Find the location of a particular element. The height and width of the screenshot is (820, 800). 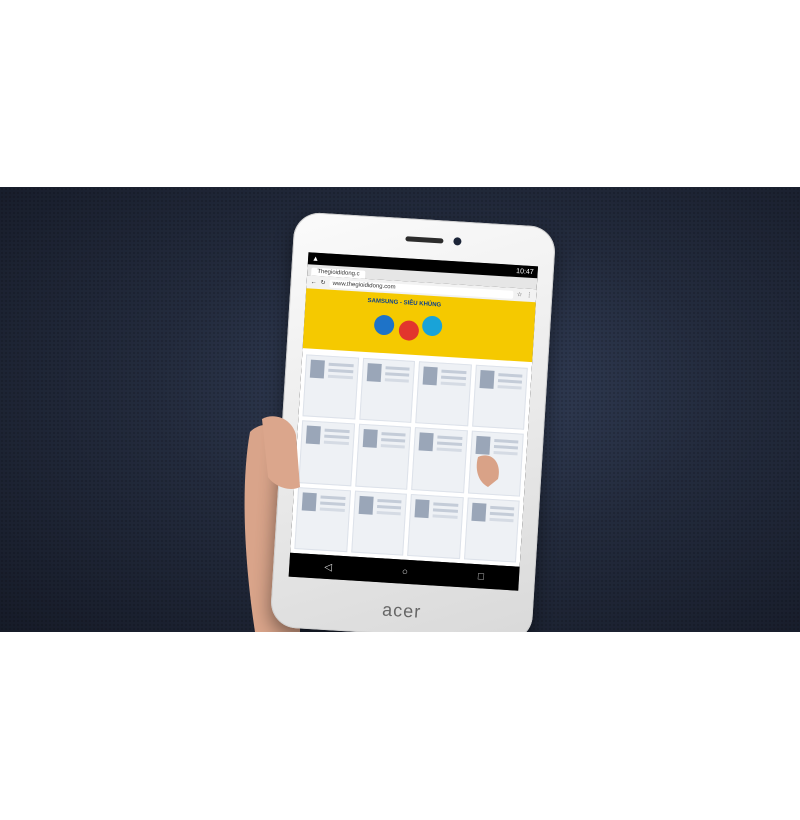

thumb is located at coordinates (380, 452).